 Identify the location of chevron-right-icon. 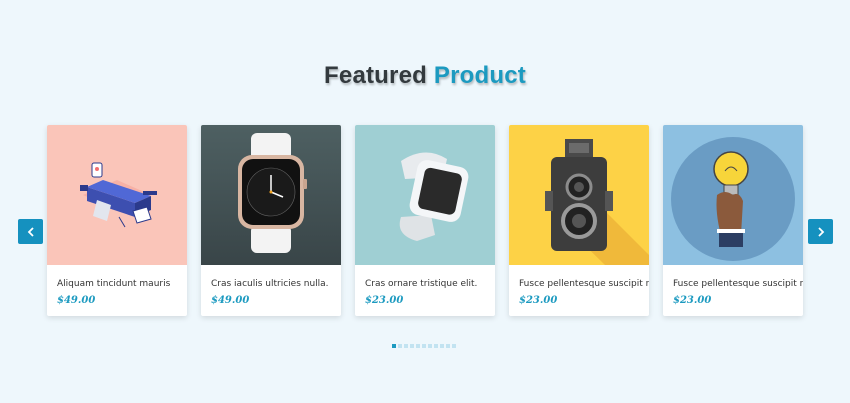
(820, 231).